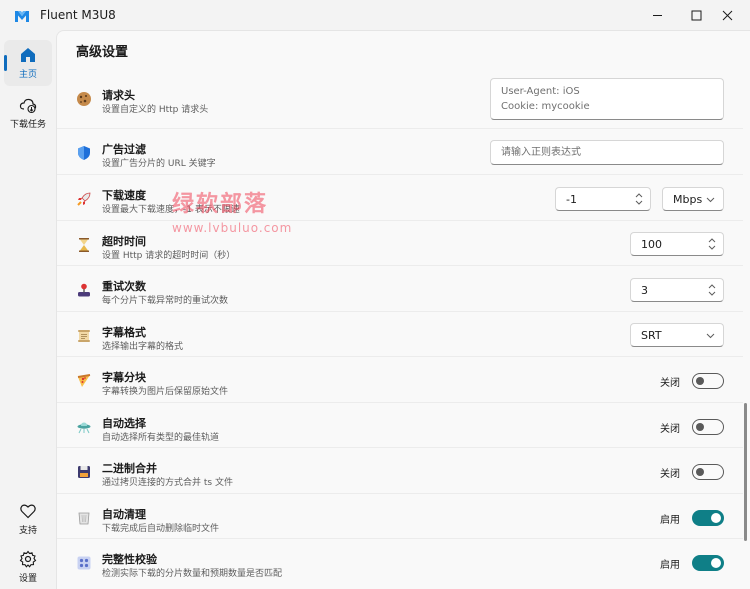  I want to click on retry-number-box: 3, so click(677, 290).